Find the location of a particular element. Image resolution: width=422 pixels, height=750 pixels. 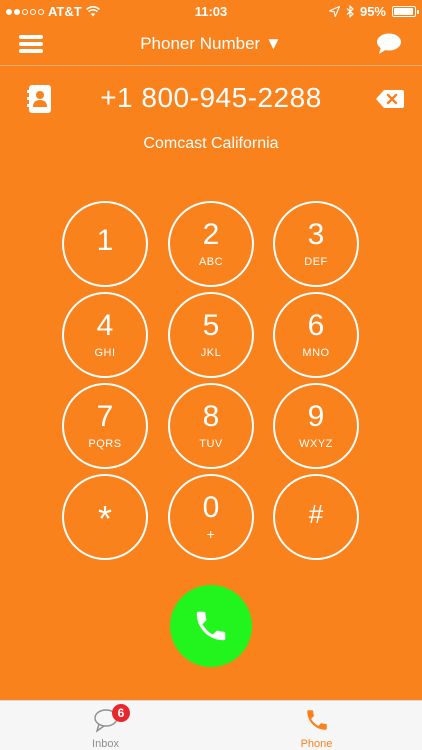

key-letters: DEF is located at coordinates (316, 262).